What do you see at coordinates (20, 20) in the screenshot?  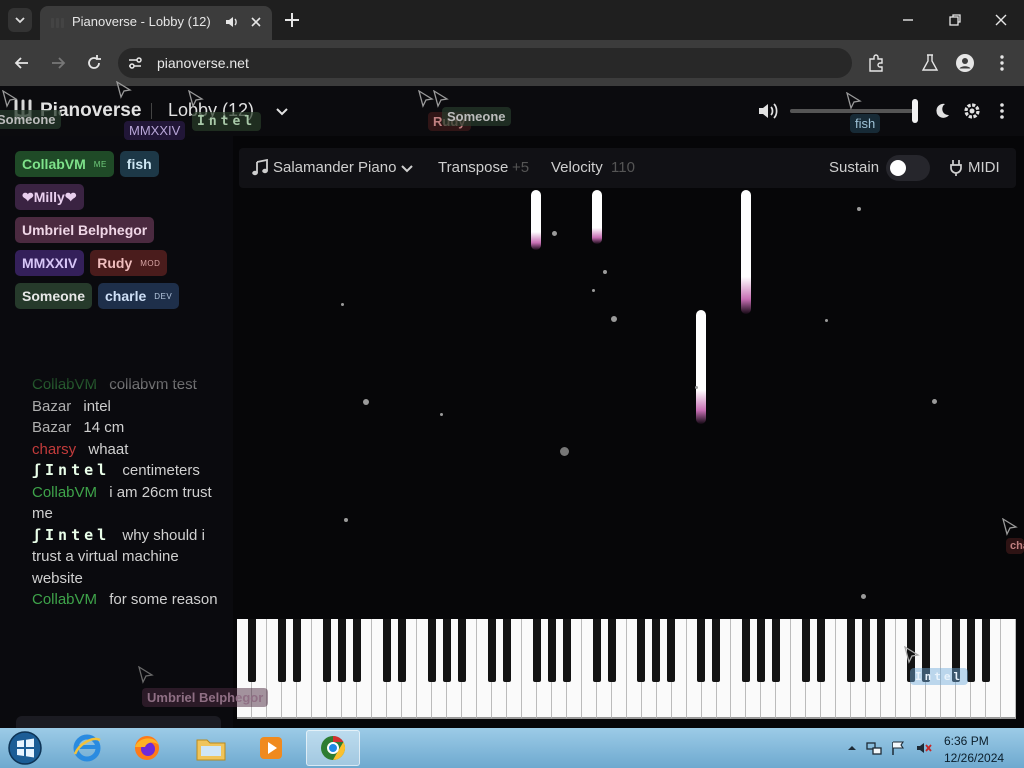 I see `tab-search-button` at bounding box center [20, 20].